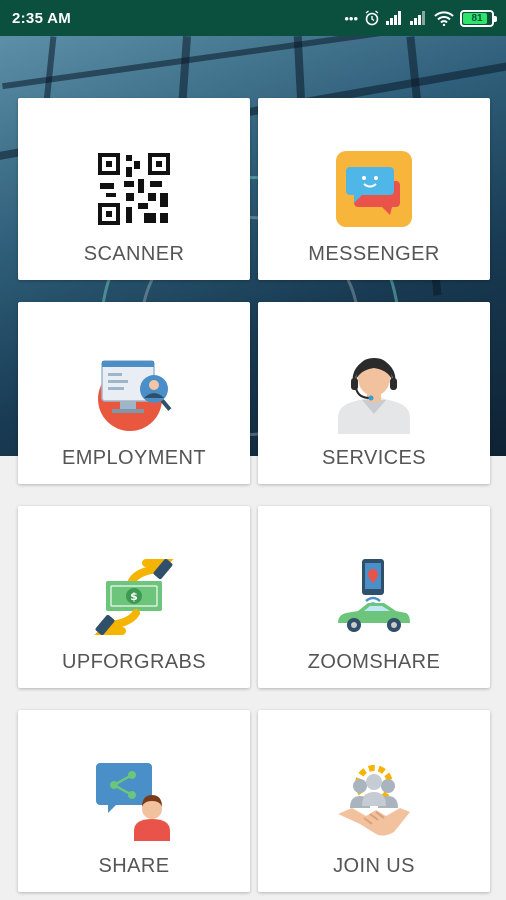 This screenshot has width=506, height=900. I want to click on zoomshare-card: ZOOMSHARE, so click(374, 597).